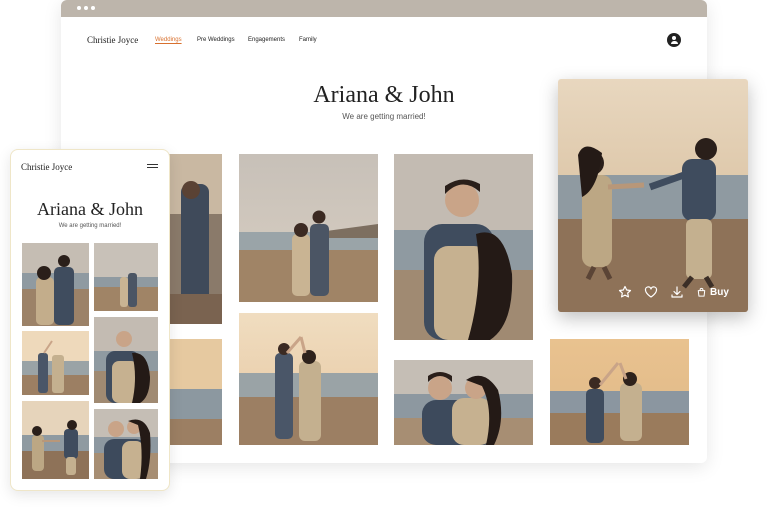 Image resolution: width=769 pixels, height=516 pixels. I want to click on nav-link-engagements: Engagements, so click(266, 40).